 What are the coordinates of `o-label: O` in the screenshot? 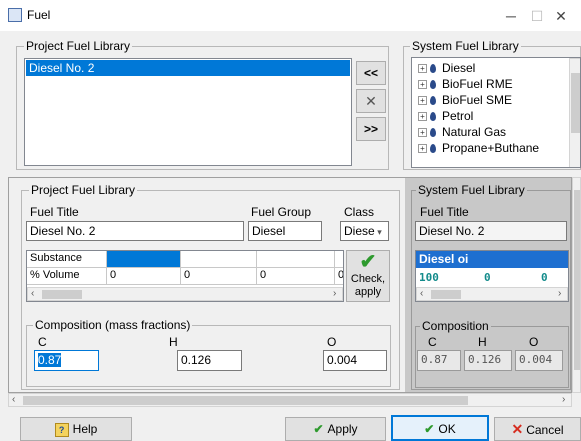 It's located at (332, 342).